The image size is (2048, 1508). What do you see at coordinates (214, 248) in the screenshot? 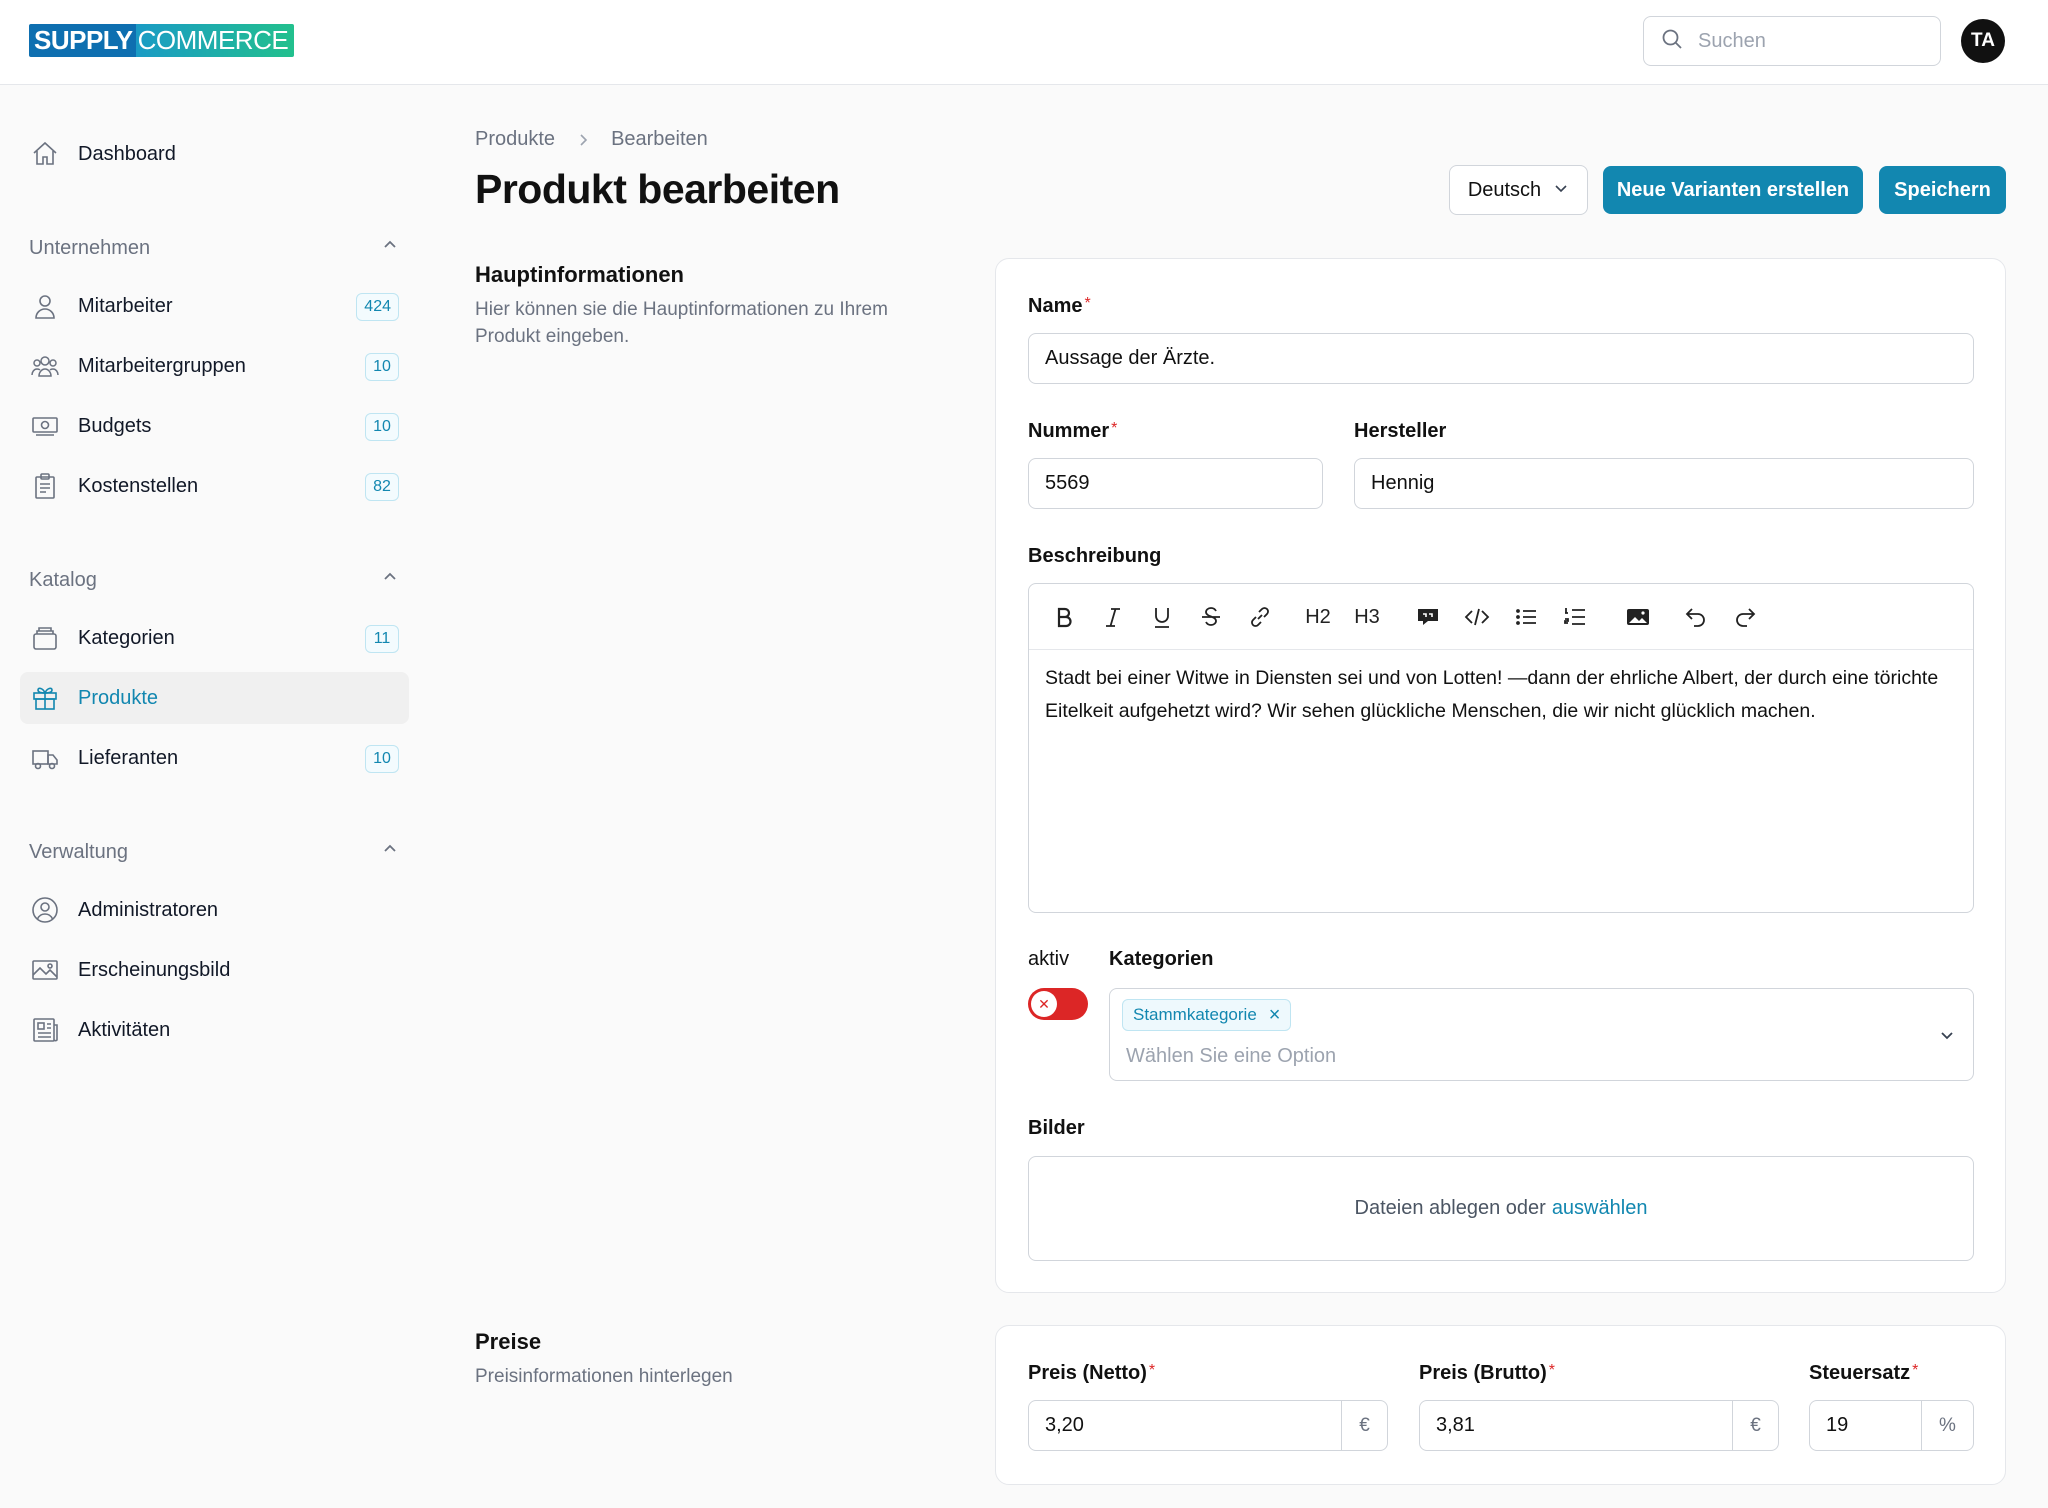
I see `section-toggle-unternehmen: Unternehmen` at bounding box center [214, 248].